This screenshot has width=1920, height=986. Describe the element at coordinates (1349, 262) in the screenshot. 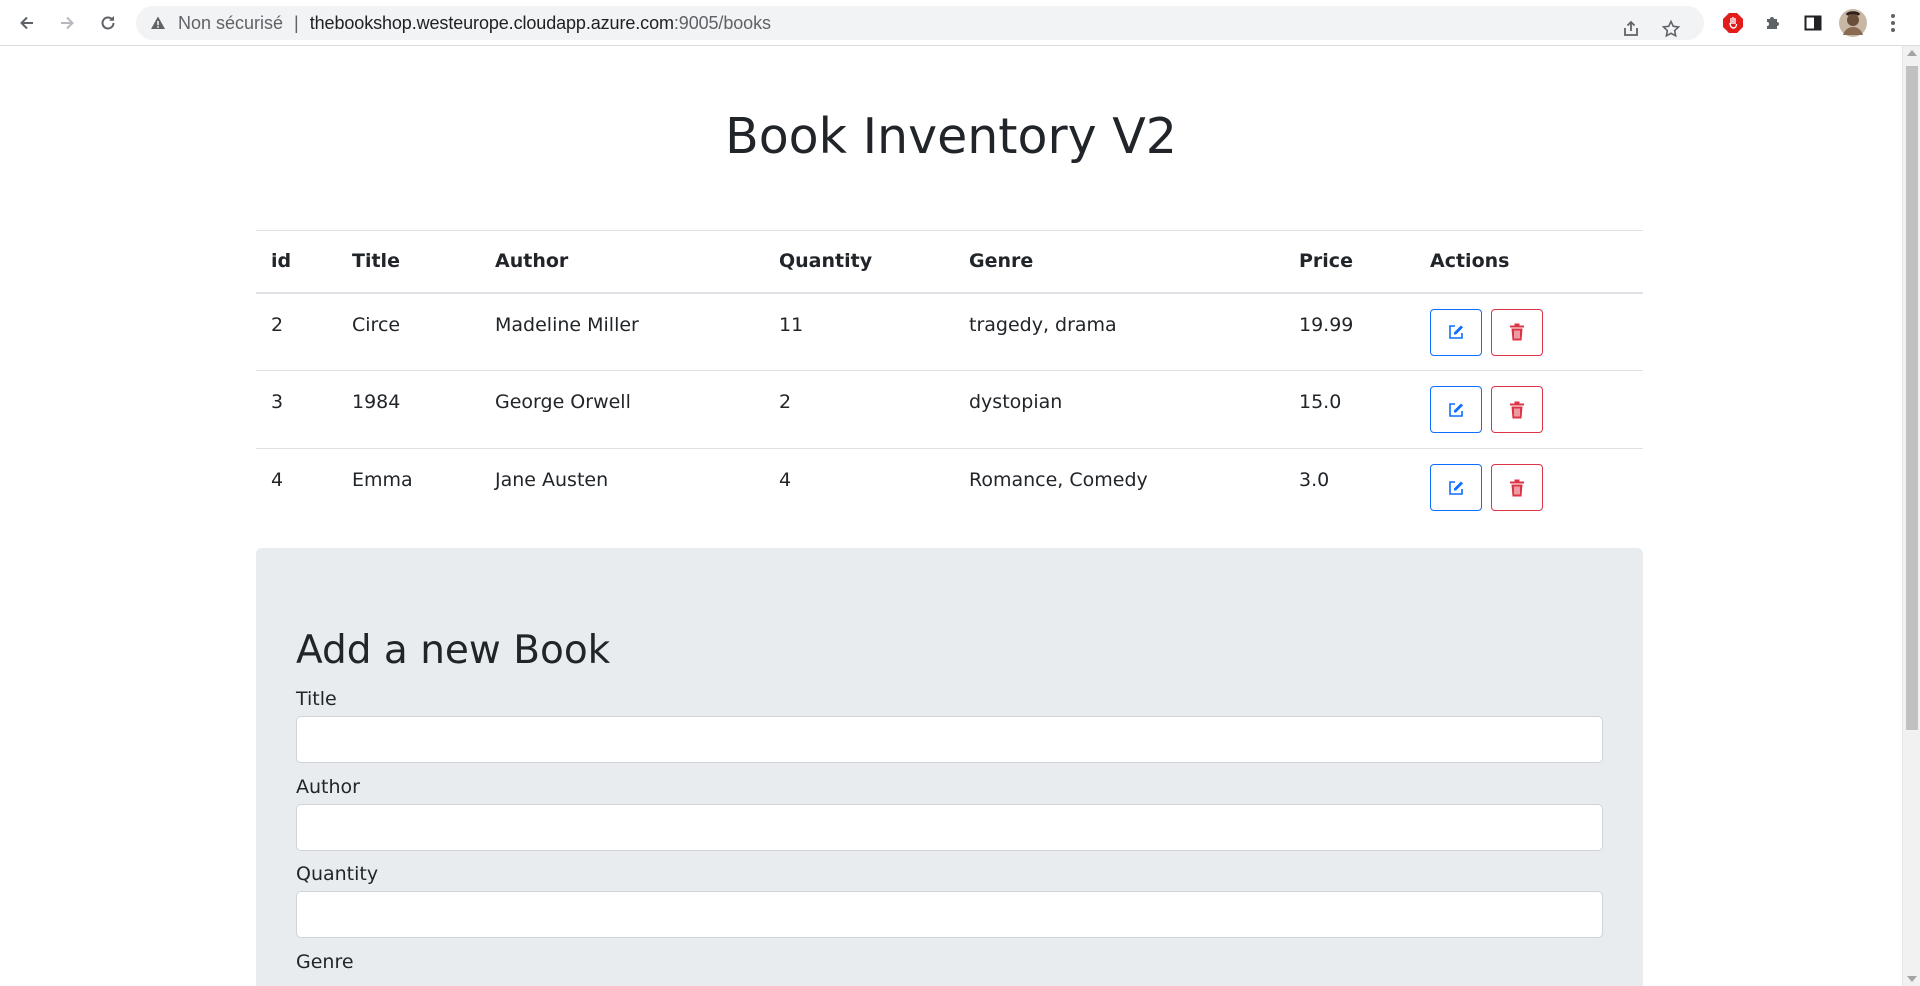

I see `header-price: Price` at that location.